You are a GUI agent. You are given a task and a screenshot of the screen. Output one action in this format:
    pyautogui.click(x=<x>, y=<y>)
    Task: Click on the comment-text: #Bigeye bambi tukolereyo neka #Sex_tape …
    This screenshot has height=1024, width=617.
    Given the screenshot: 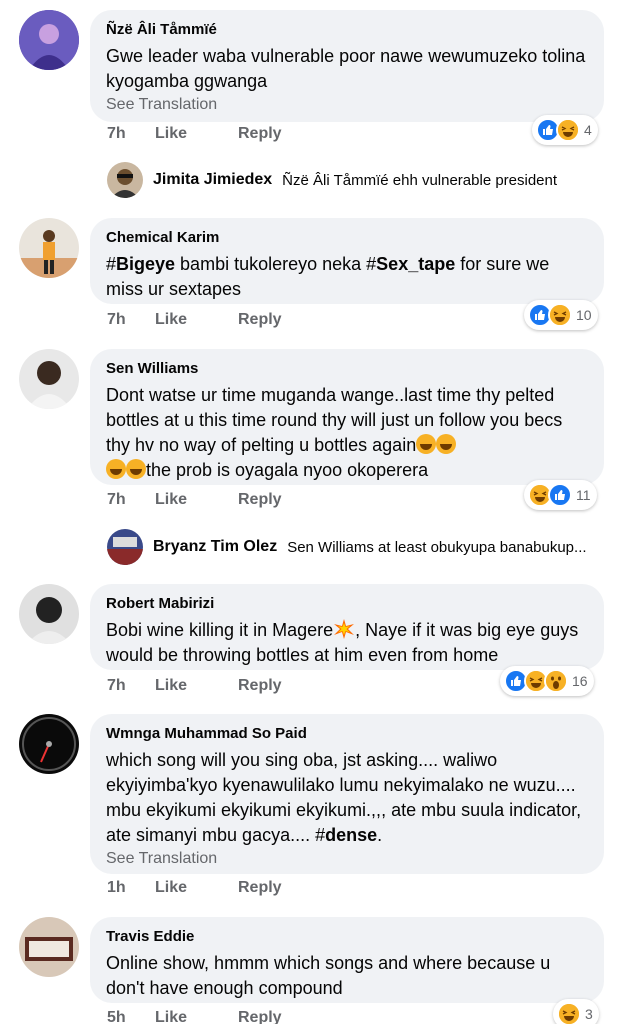 What is the action you would take?
    pyautogui.click(x=347, y=277)
    